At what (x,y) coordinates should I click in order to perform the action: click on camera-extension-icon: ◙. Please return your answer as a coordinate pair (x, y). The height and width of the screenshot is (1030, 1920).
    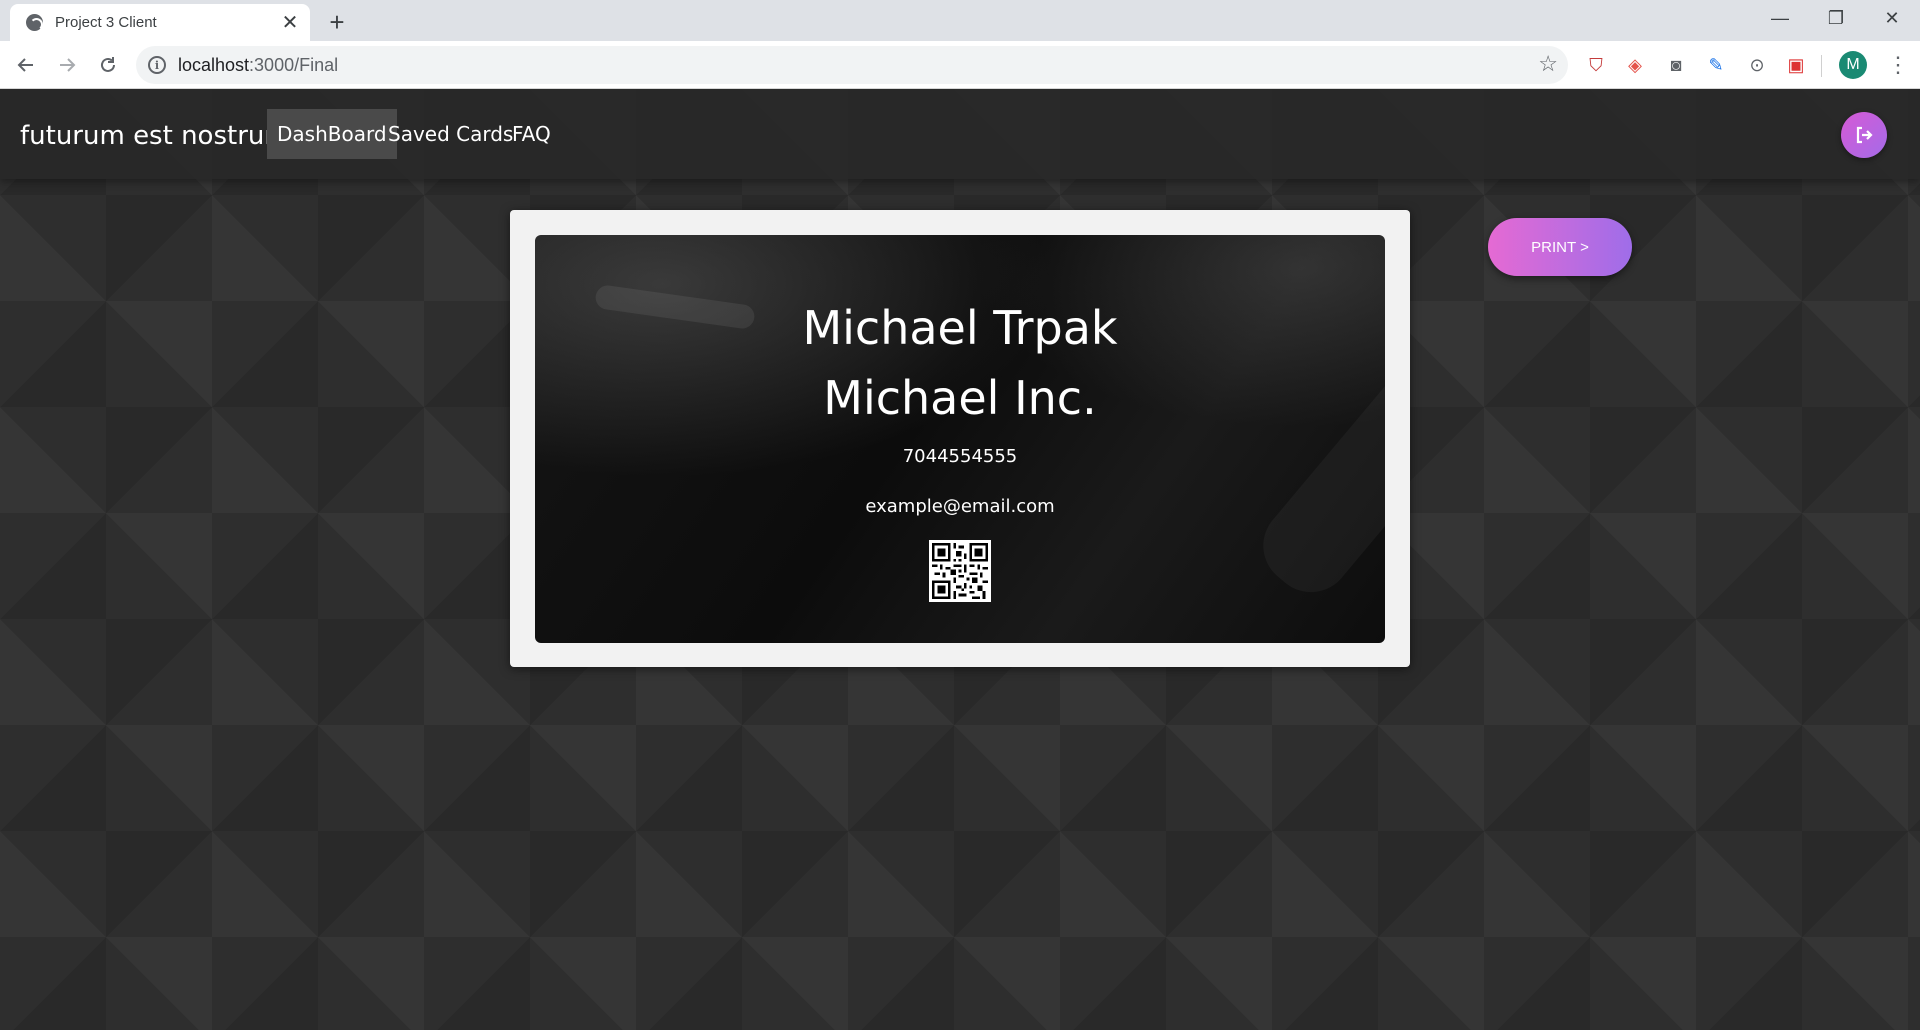
    Looking at the image, I should click on (1676, 65).